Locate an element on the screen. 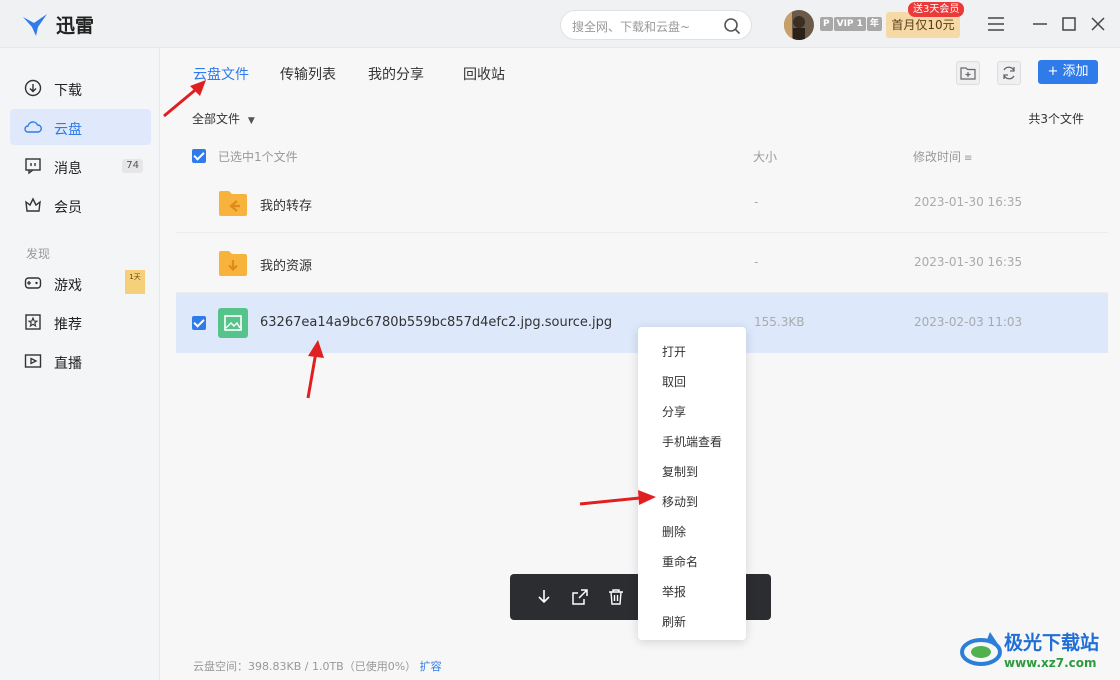 Image resolution: width=1120 pixels, height=680 pixels. sidebar-item-label: 推荐 is located at coordinates (68, 325).